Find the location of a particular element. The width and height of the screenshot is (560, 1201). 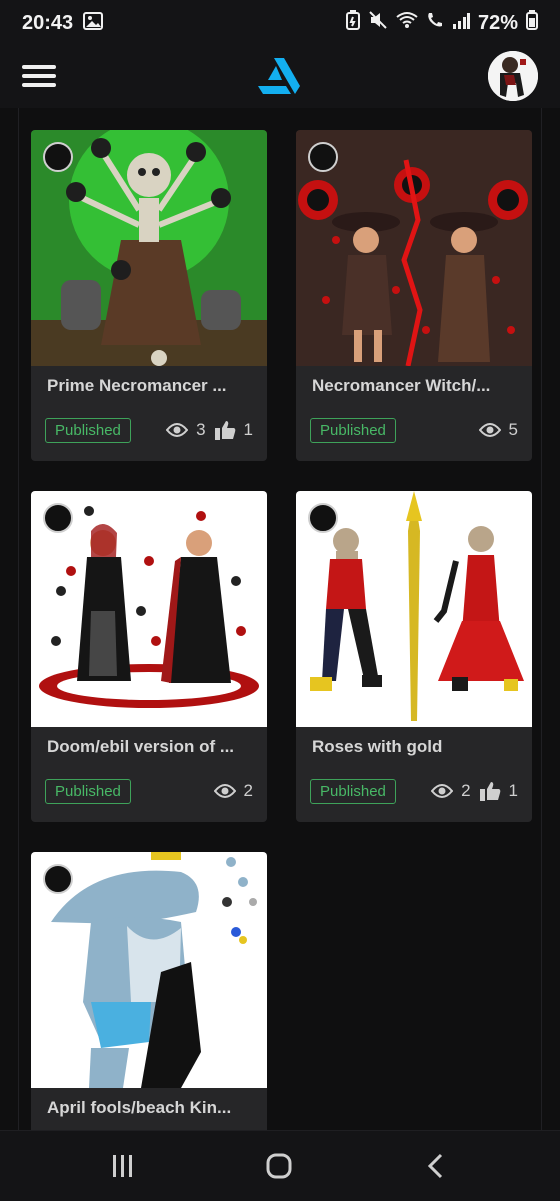

mute-icon is located at coordinates (378, 23).